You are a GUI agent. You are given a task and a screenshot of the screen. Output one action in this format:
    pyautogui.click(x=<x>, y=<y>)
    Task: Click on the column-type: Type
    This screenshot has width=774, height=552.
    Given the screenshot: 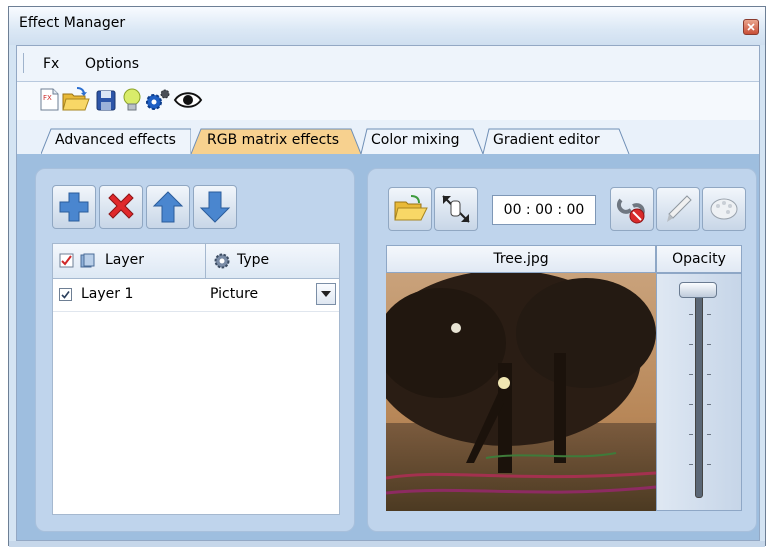 What is the action you would take?
    pyautogui.click(x=253, y=260)
    